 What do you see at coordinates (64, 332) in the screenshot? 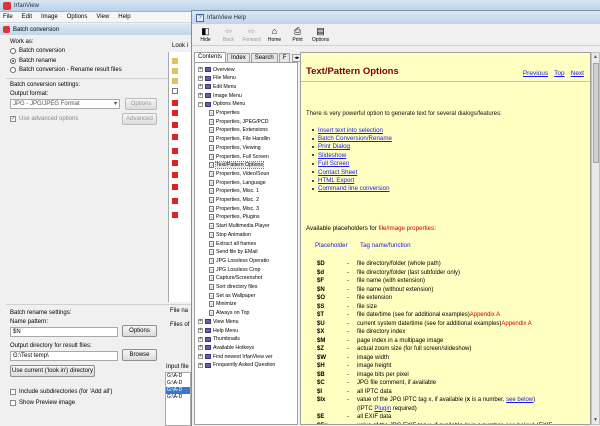
I see `name-pattern-input: $N` at bounding box center [64, 332].